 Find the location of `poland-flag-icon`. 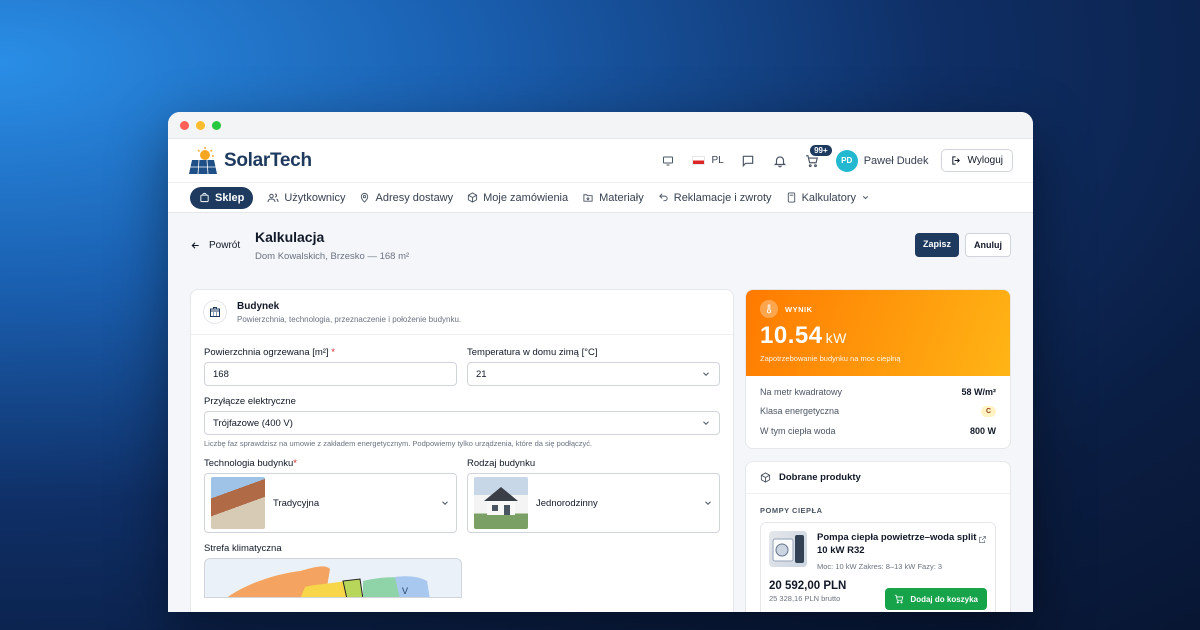

poland-flag-icon is located at coordinates (699, 160).